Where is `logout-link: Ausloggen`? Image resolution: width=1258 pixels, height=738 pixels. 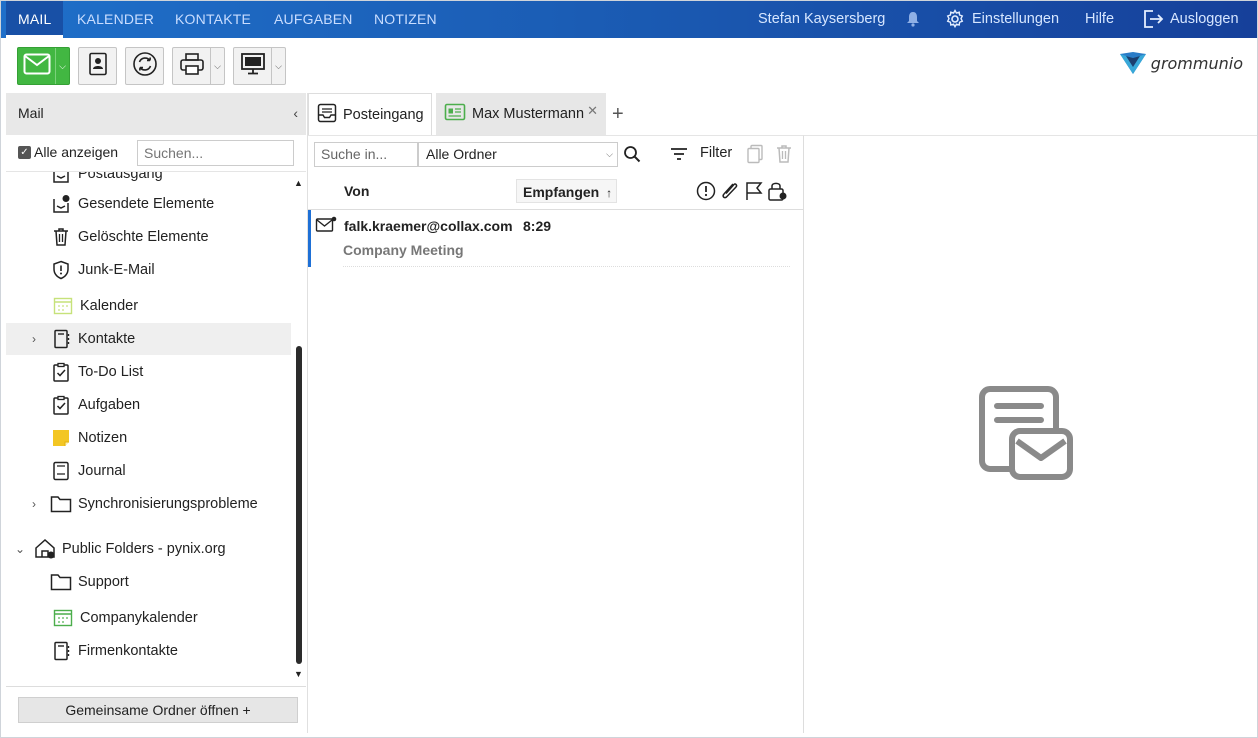
logout-link: Ausloggen is located at coordinates (1204, 19).